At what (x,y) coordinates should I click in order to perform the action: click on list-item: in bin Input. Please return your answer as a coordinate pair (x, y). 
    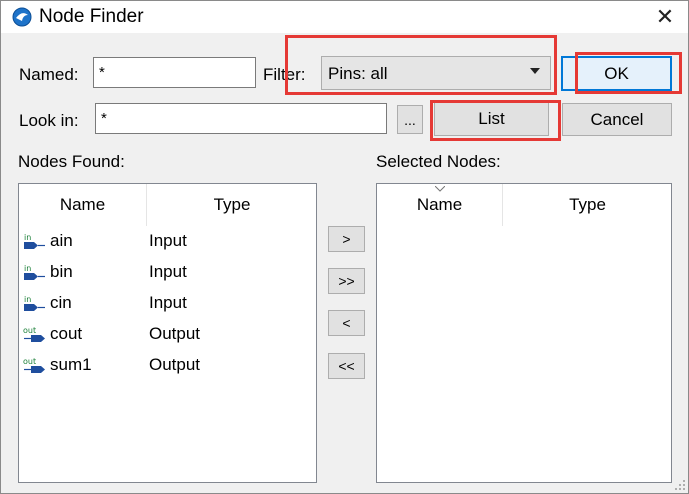
    Looking at the image, I should click on (167, 273).